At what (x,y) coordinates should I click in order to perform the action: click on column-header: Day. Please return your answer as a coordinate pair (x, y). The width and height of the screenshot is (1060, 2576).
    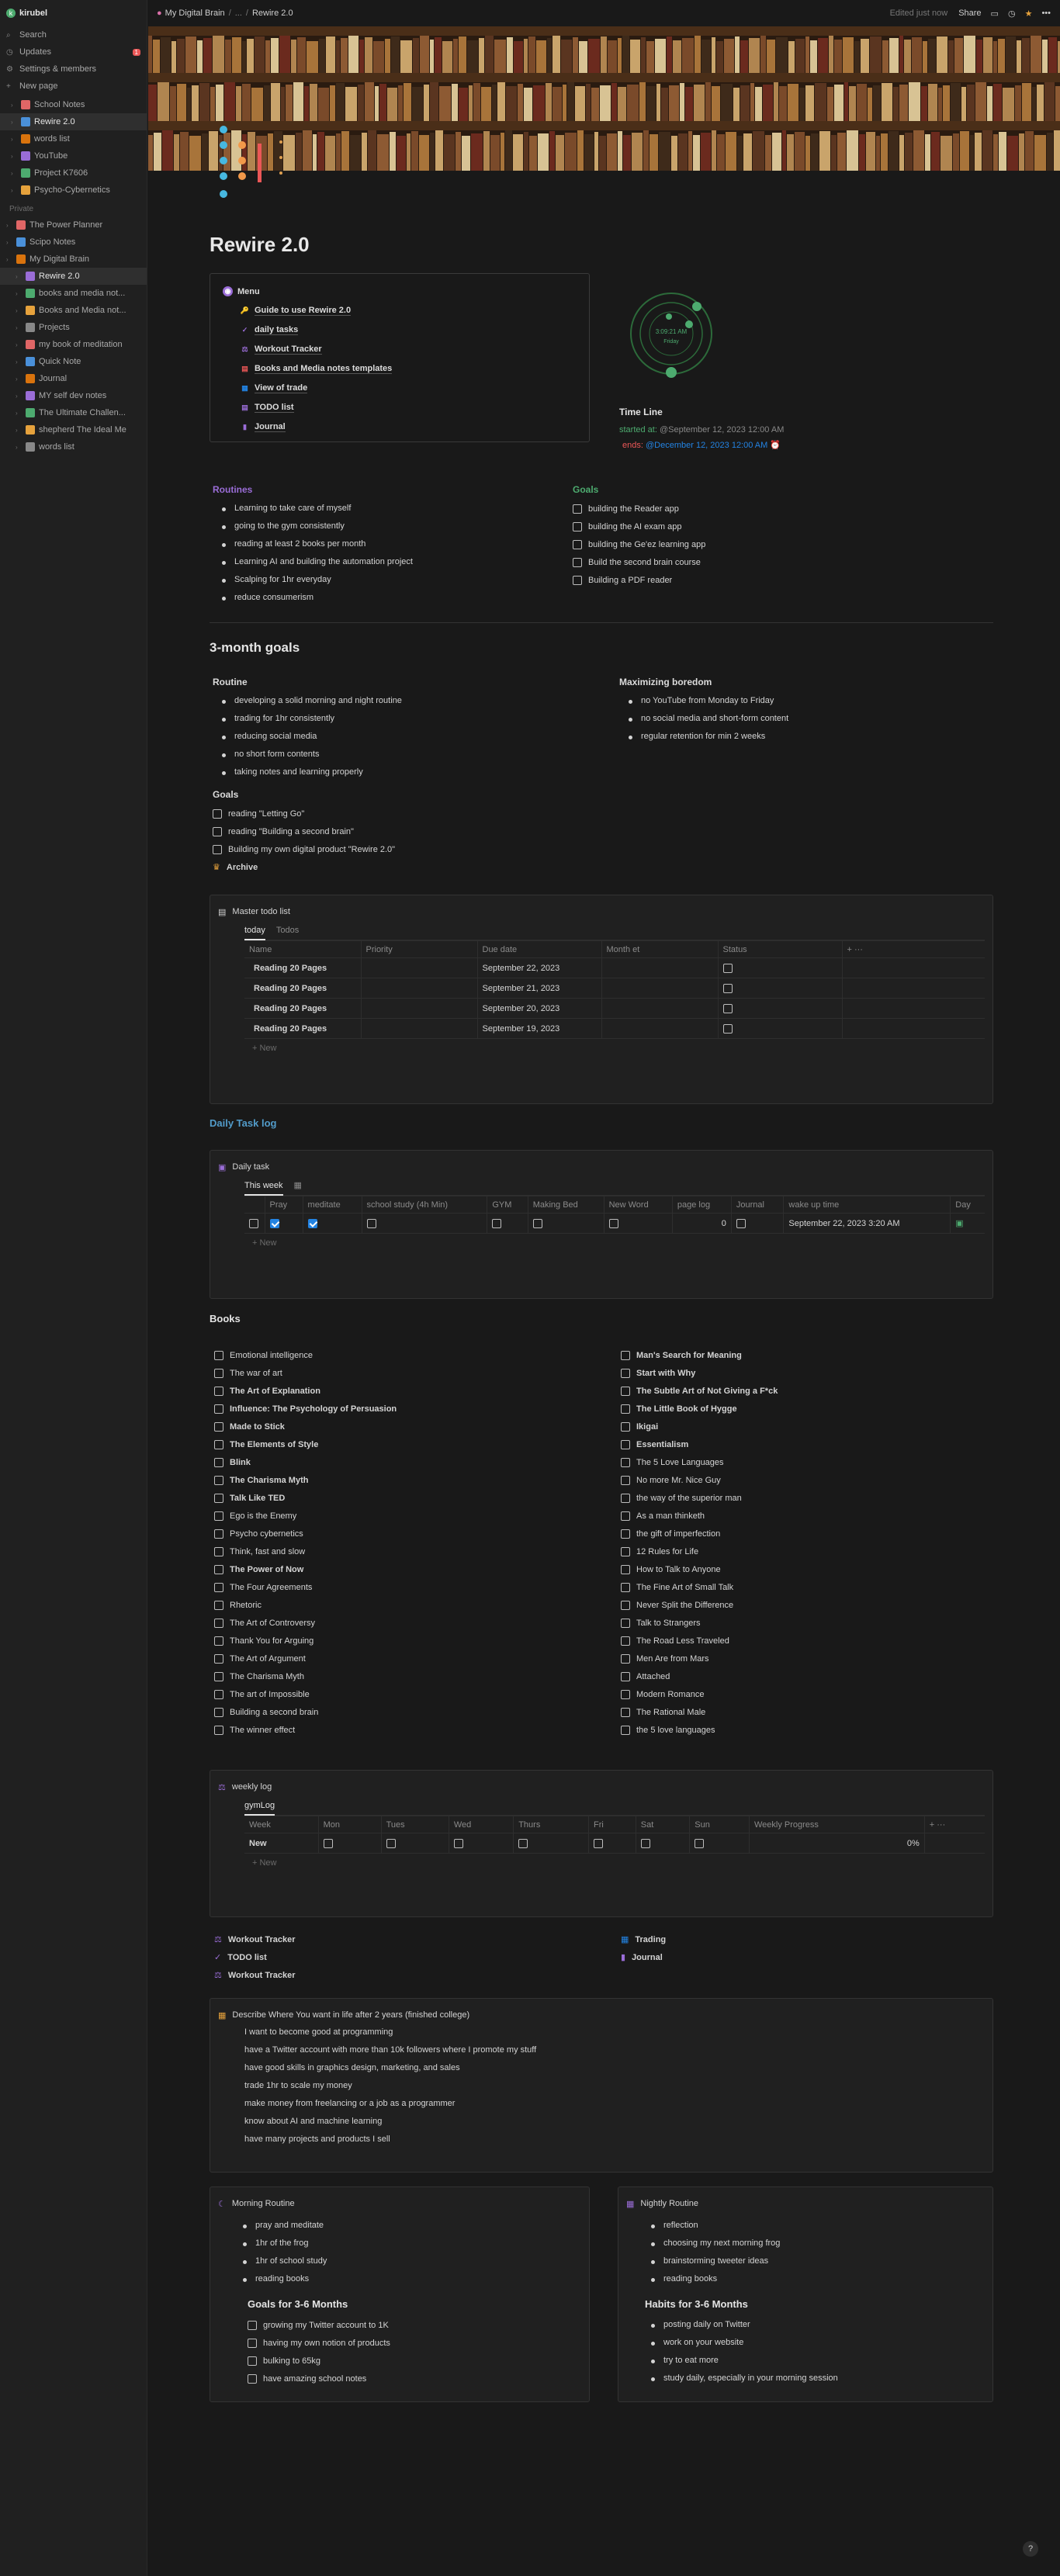
    Looking at the image, I should click on (967, 1205).